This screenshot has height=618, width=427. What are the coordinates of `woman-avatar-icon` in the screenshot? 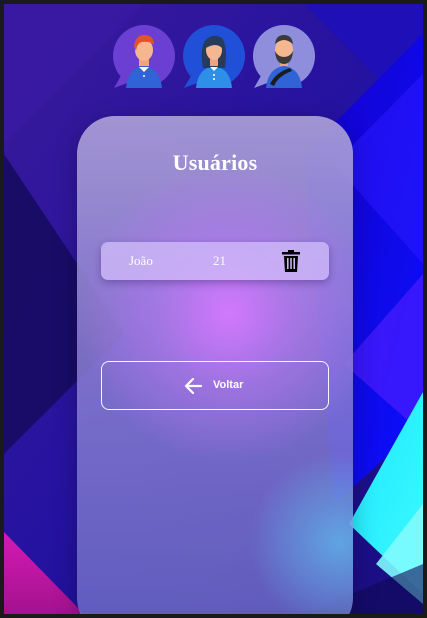 It's located at (214, 56).